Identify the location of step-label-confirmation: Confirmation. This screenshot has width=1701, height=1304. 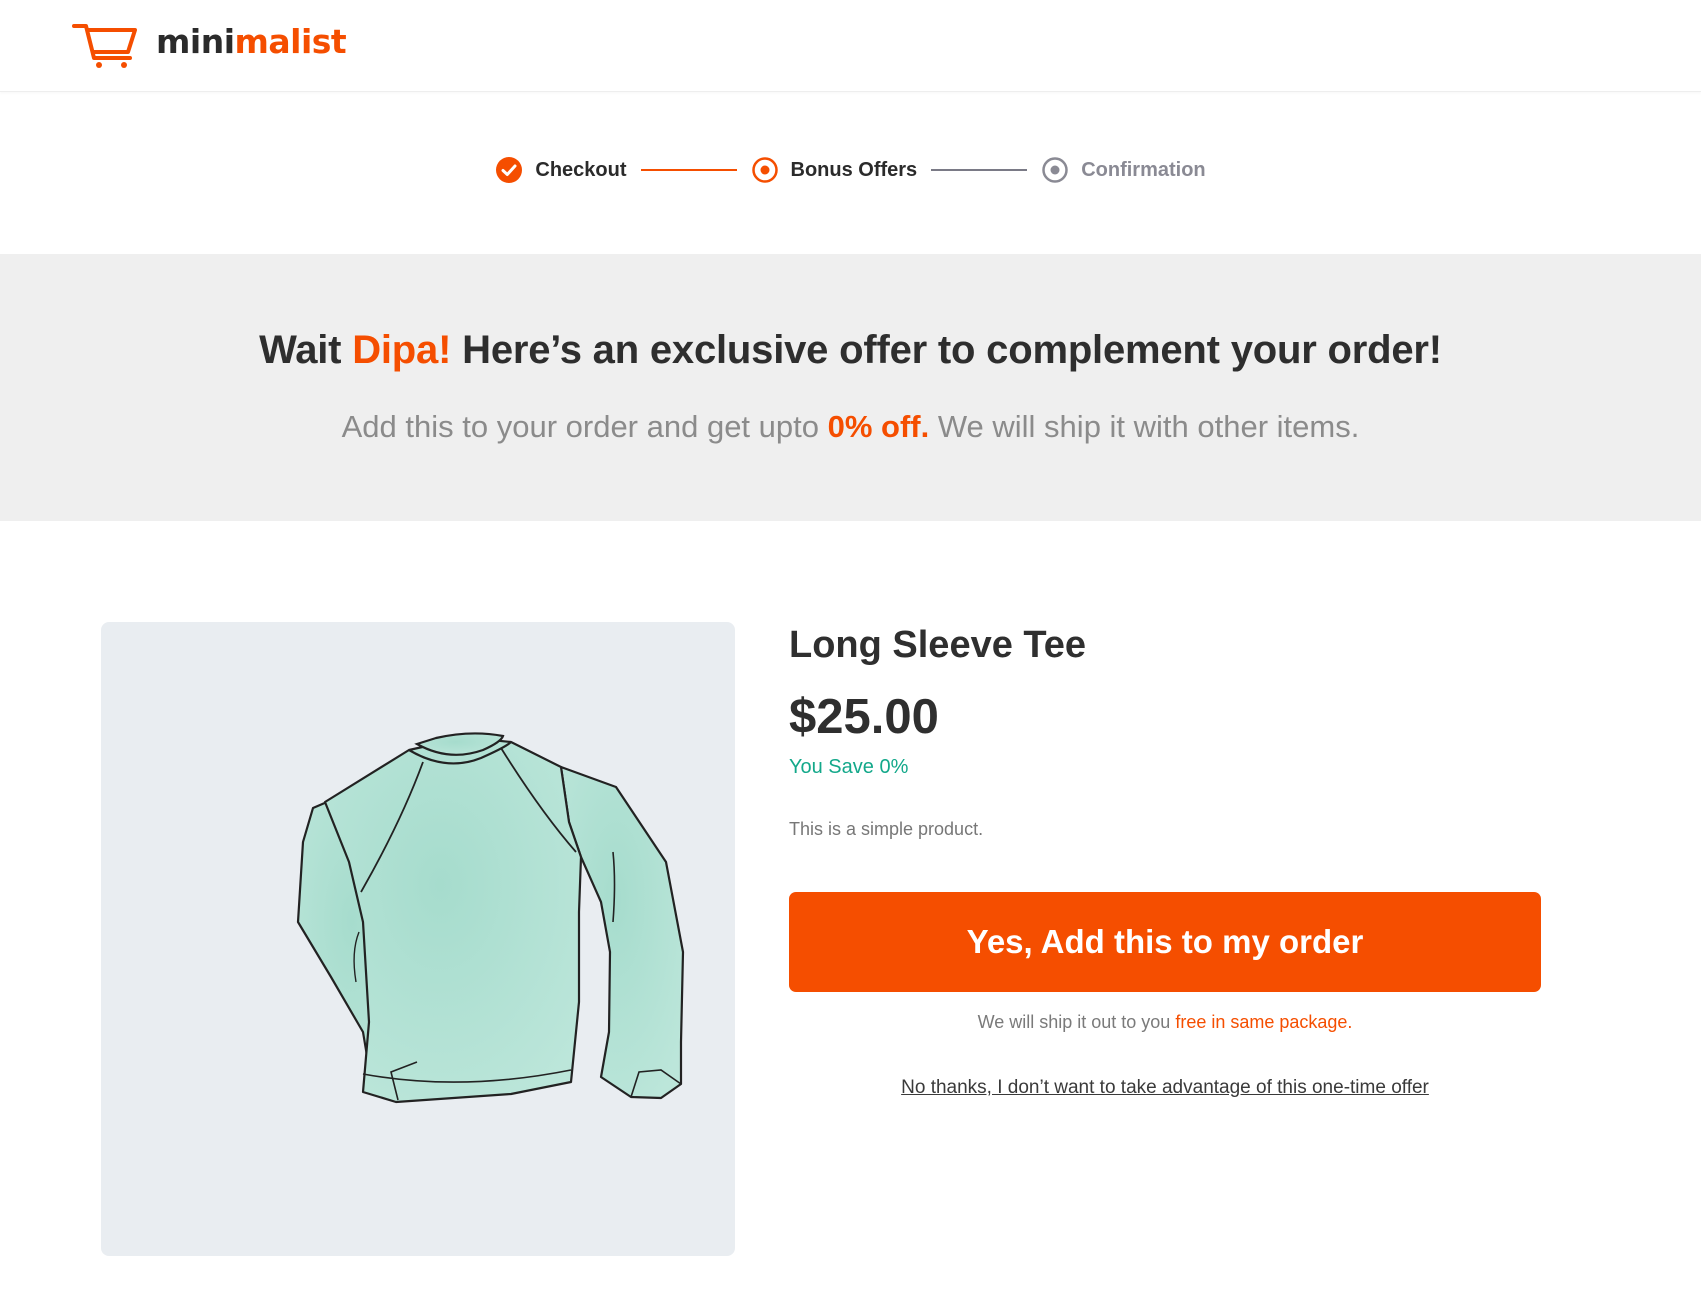
(1143, 169).